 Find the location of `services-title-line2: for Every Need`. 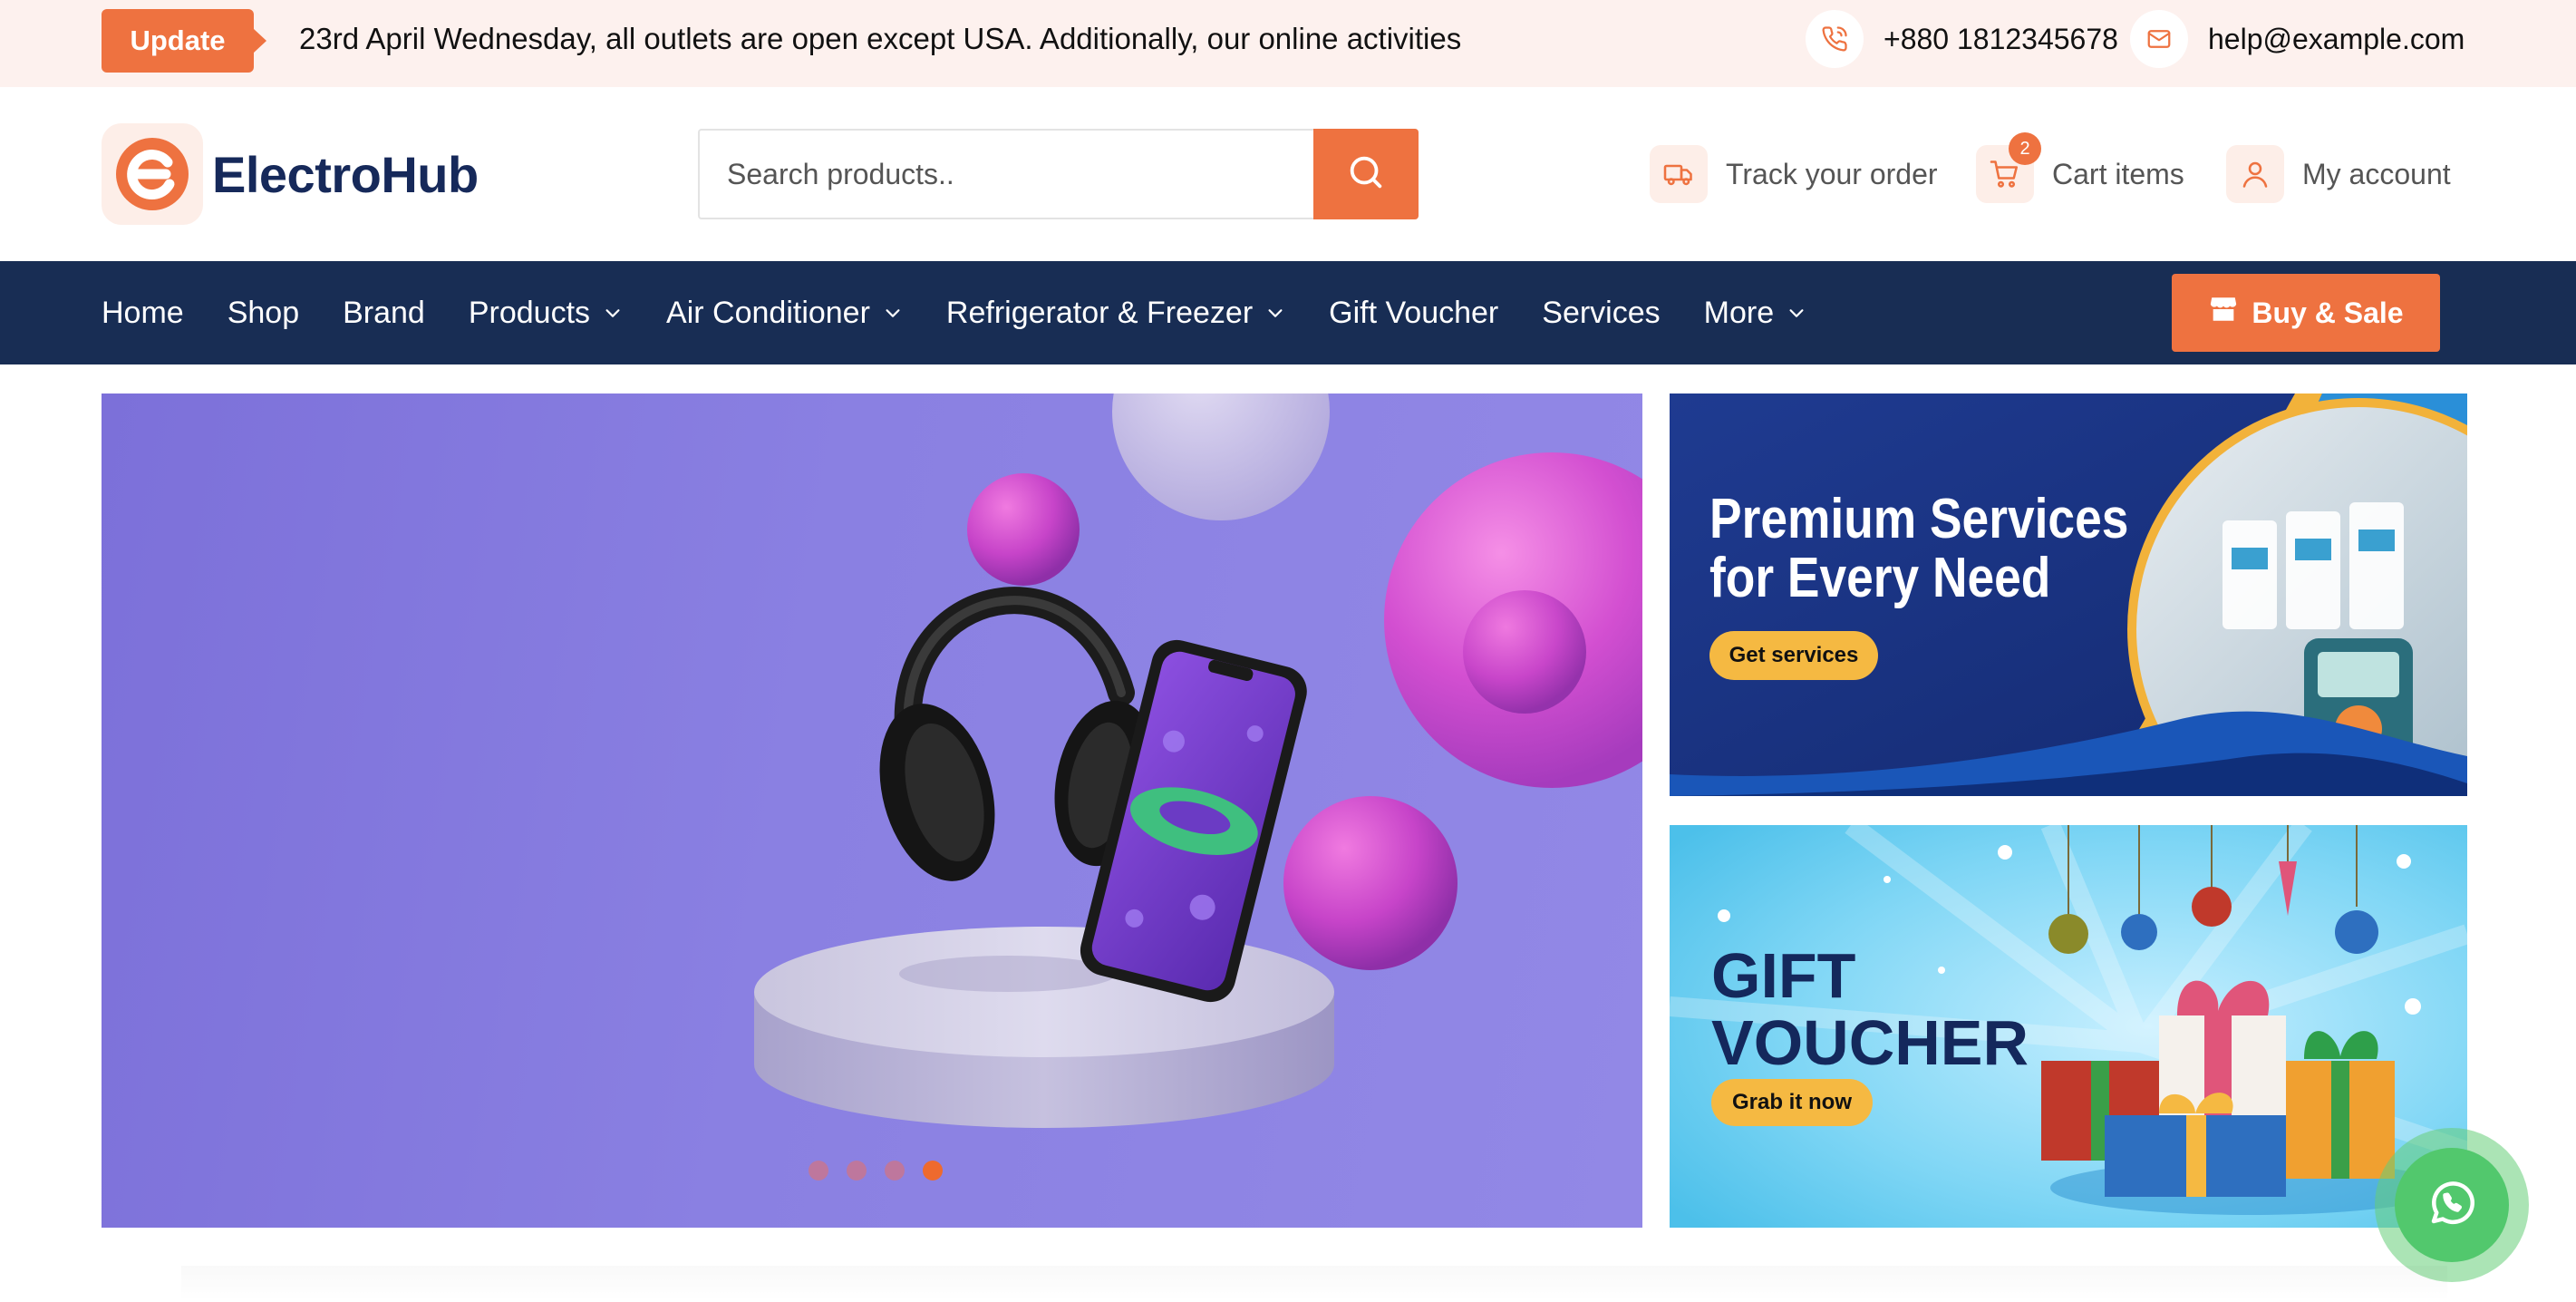

services-title-line2: for Every Need is located at coordinates (1880, 578).